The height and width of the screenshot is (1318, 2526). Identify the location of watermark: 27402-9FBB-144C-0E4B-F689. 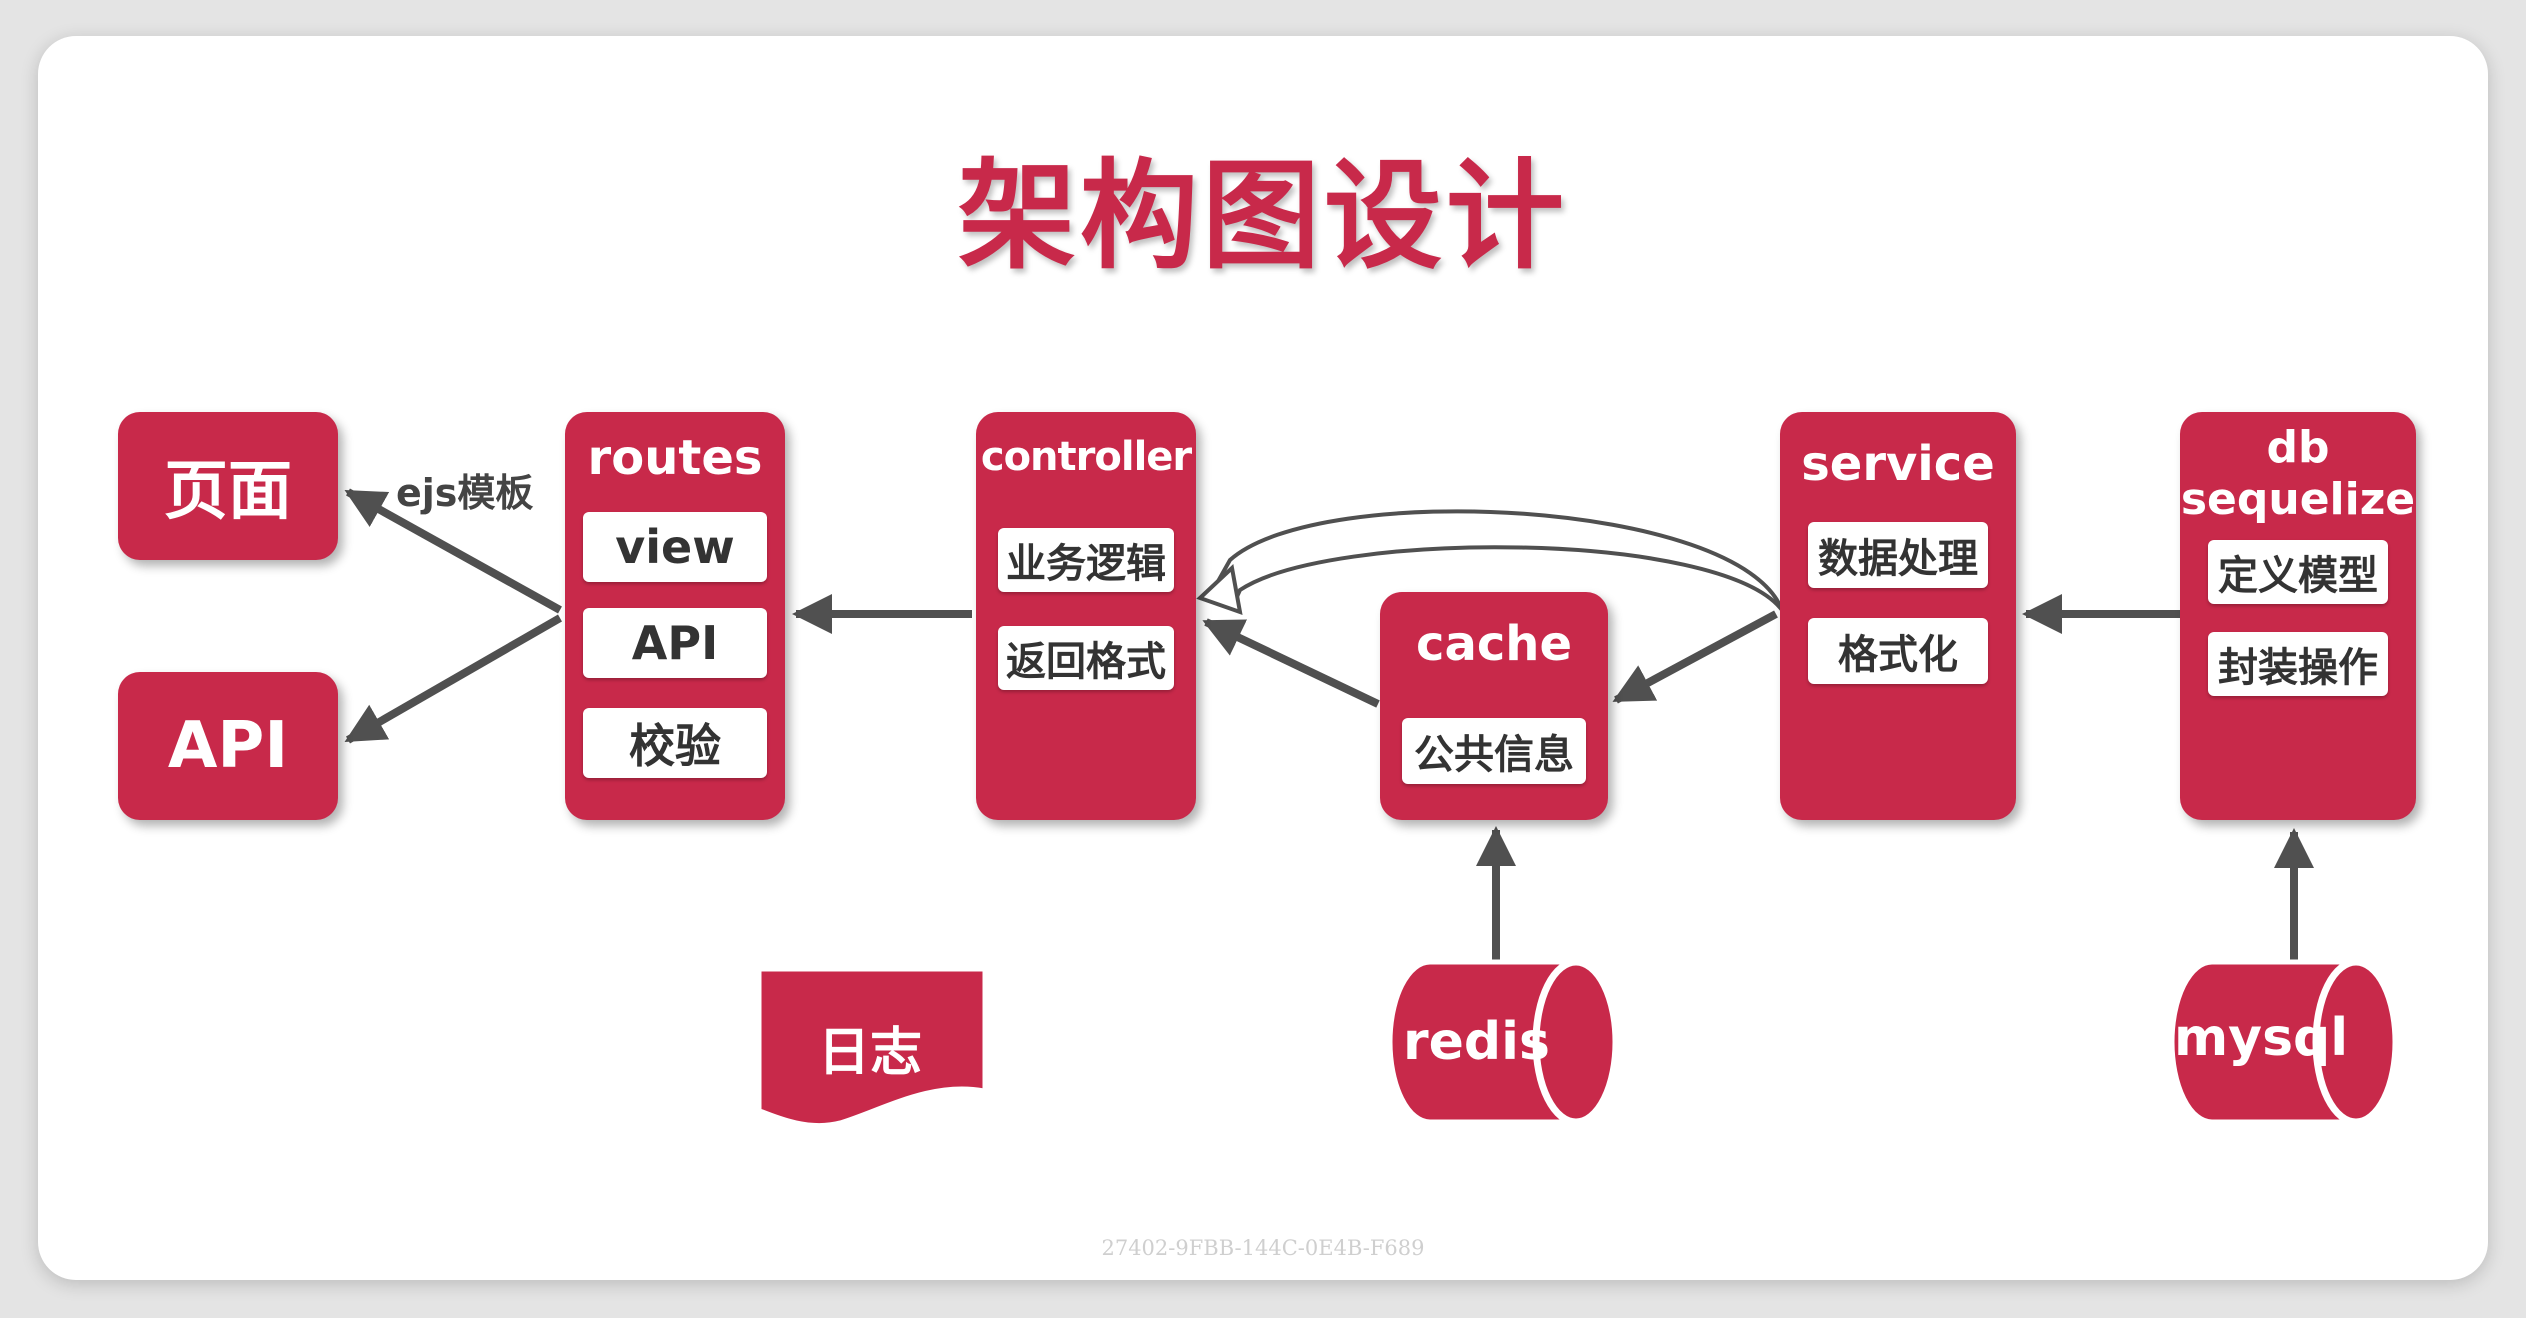
(1263, 1248).